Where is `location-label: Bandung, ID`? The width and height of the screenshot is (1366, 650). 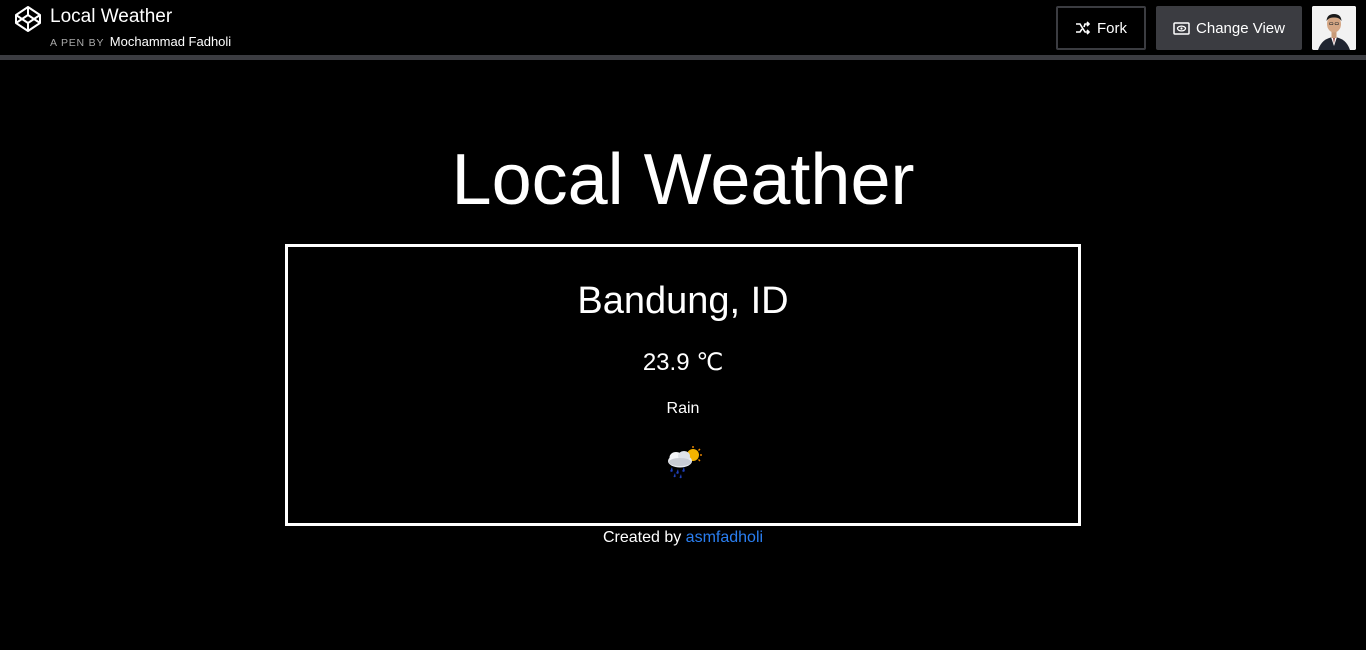 location-label: Bandung, ID is located at coordinates (683, 301).